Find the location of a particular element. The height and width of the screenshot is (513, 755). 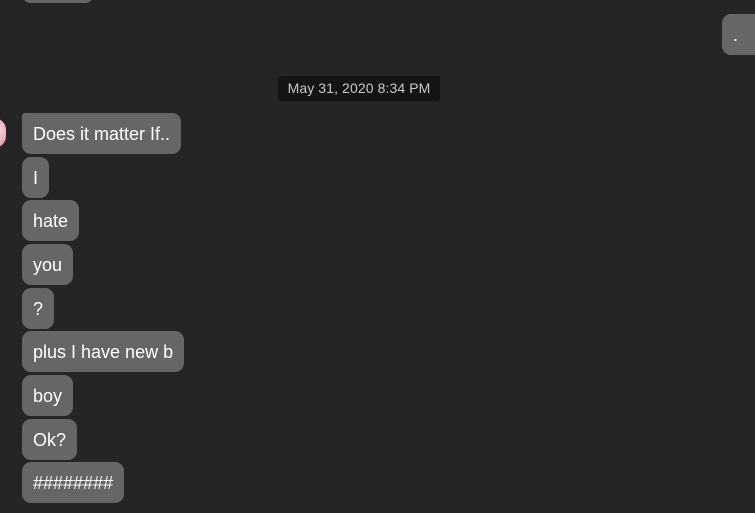

message-text: Does it matter If.. is located at coordinates (102, 134).